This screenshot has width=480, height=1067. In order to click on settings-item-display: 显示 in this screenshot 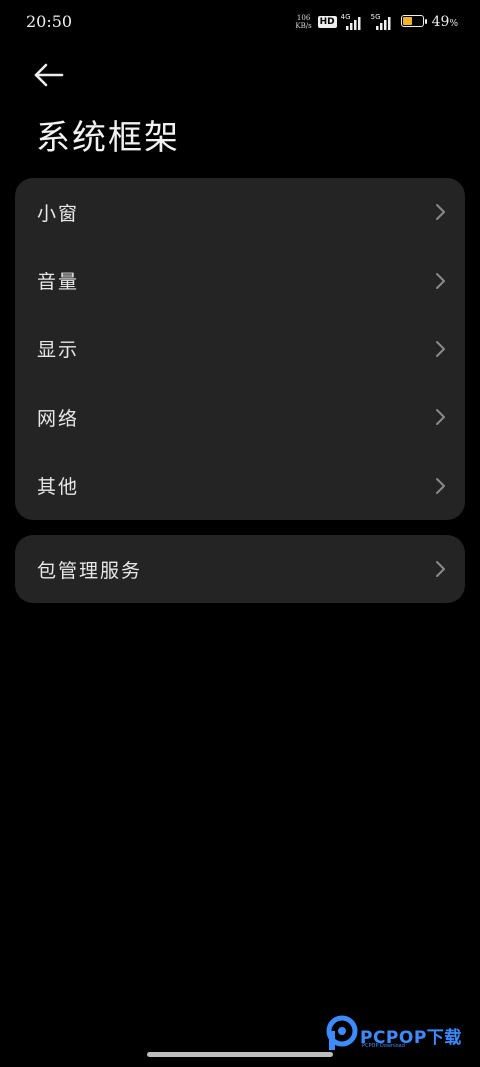, I will do `click(240, 349)`.